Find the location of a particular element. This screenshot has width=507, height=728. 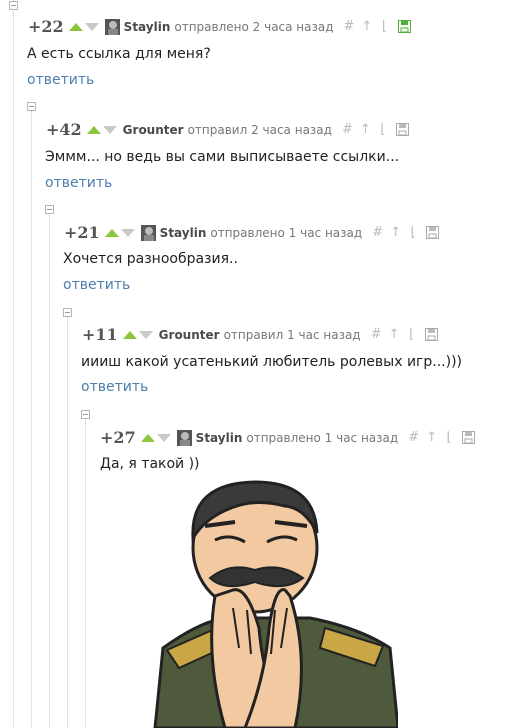

comment-header: +27 Staylin отправлено 1 час назад # ↑ ⌊ is located at coordinates (291, 437).